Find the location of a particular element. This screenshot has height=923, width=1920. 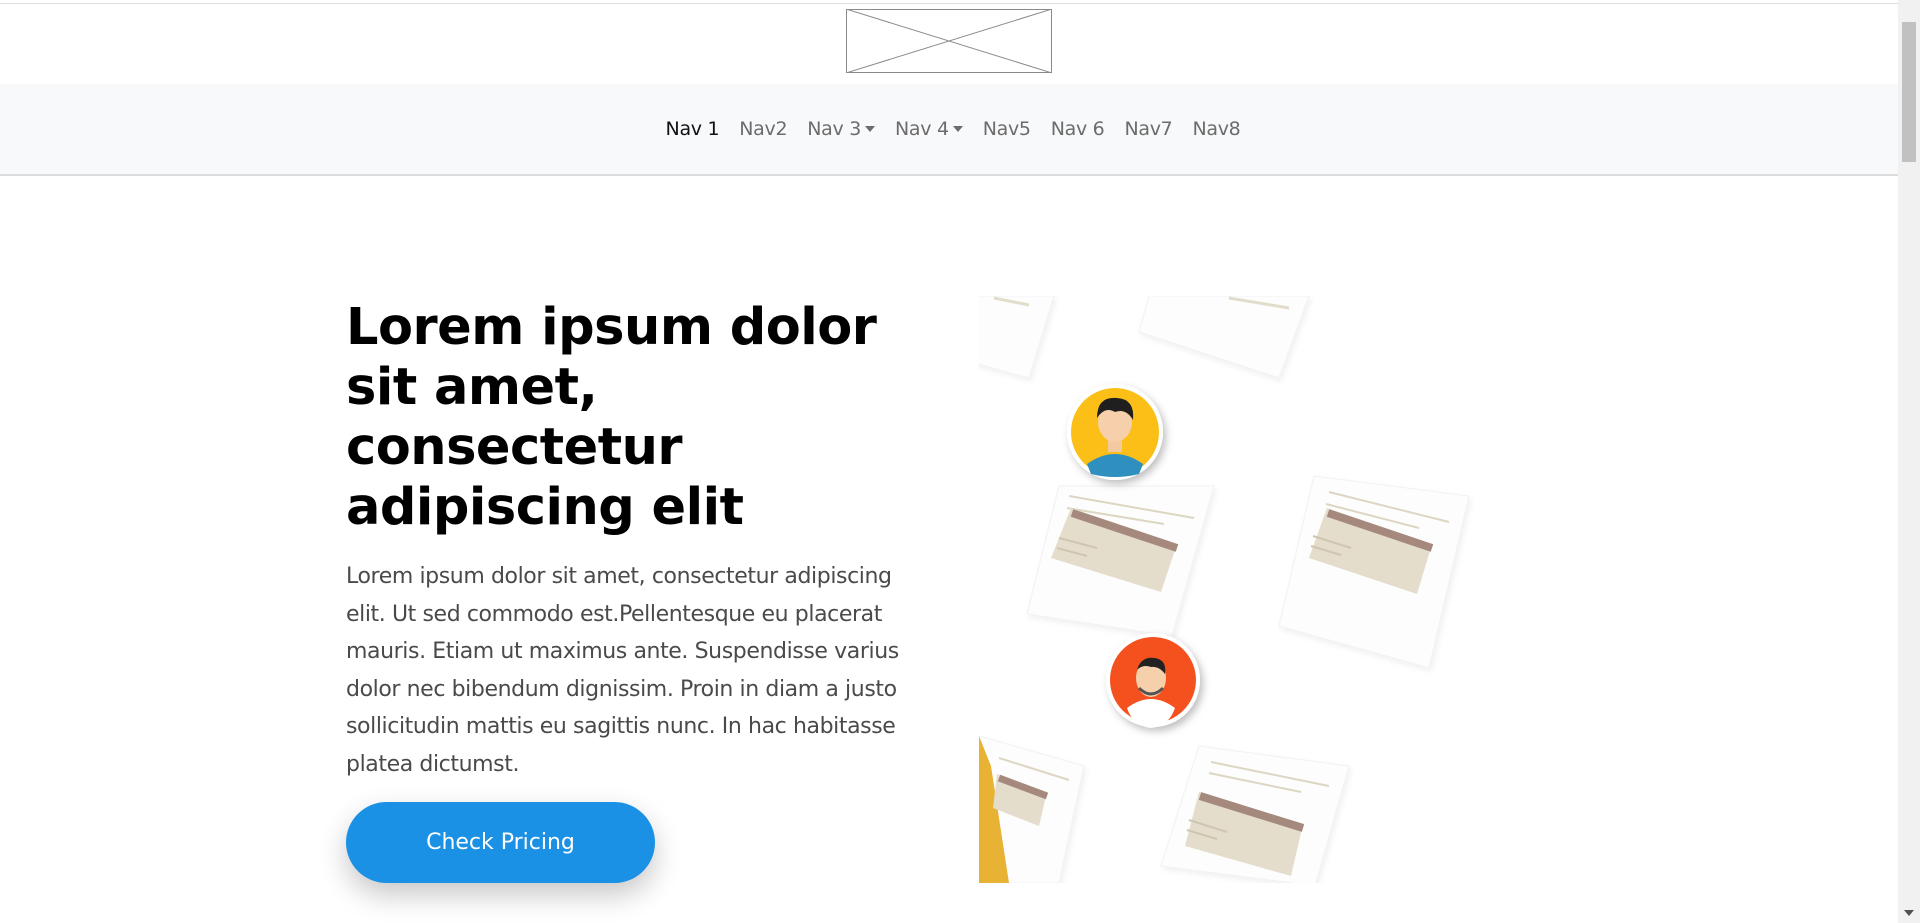

header is located at coordinates (949, 44).